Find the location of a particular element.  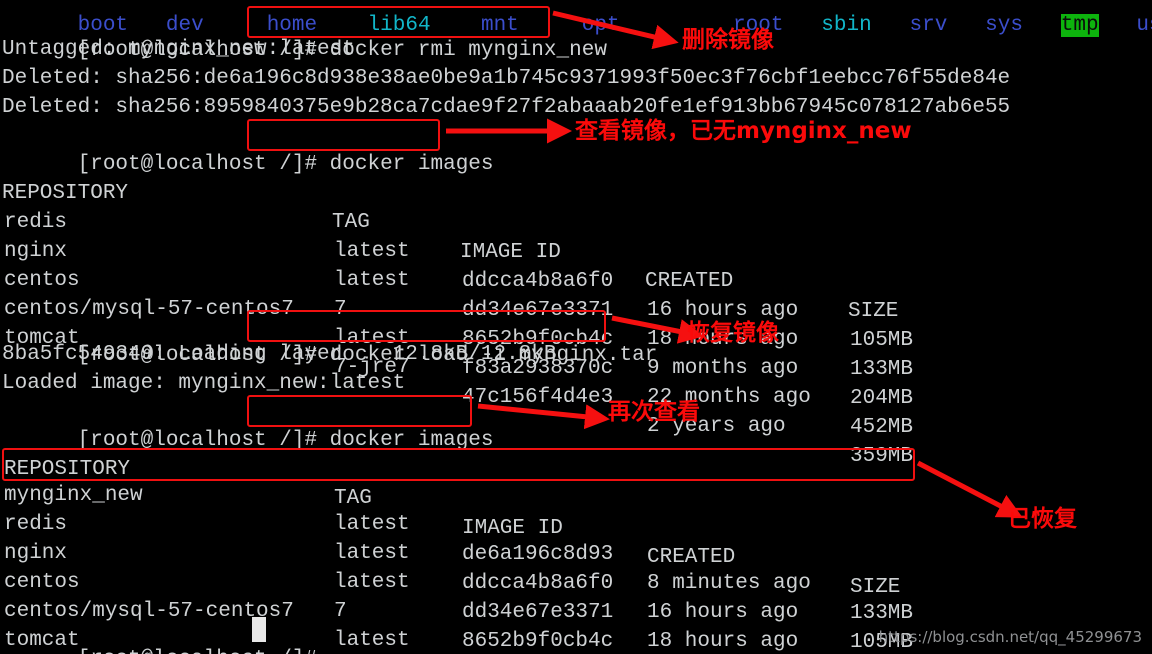

dir-entry-tmp: tmp is located at coordinates (1079, 25).